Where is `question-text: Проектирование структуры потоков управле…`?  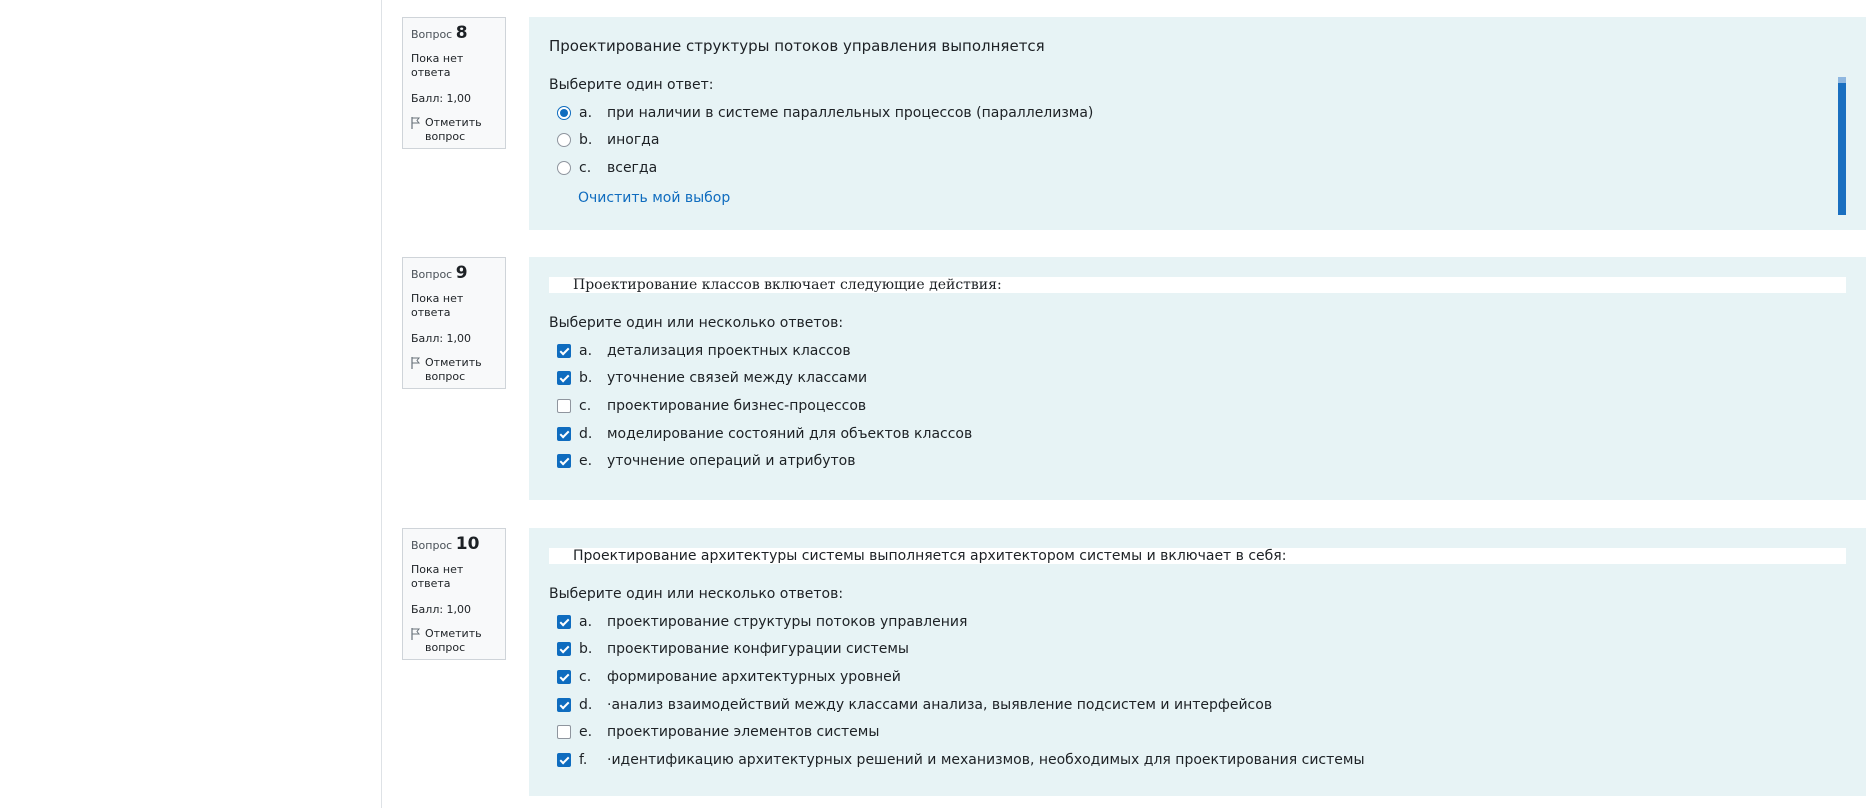 question-text: Проектирование структуры потоков управле… is located at coordinates (797, 46).